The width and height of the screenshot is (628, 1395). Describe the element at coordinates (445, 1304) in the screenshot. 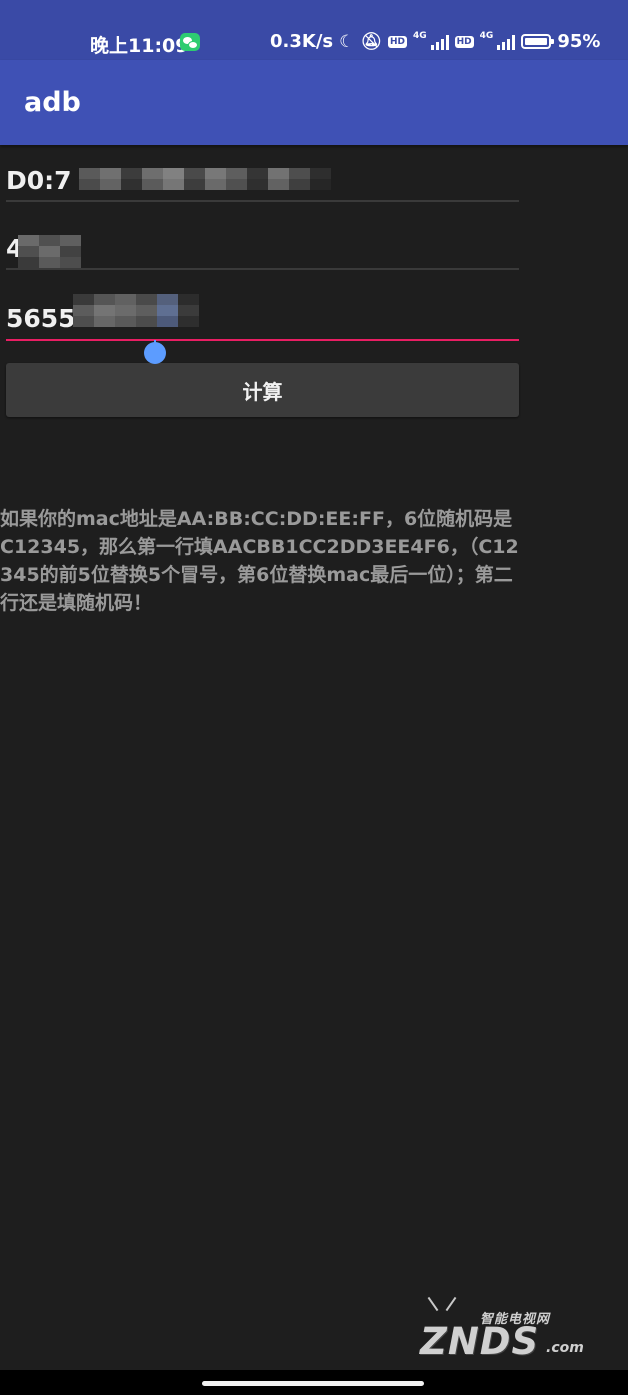

I see `tv-antenna-icon` at that location.